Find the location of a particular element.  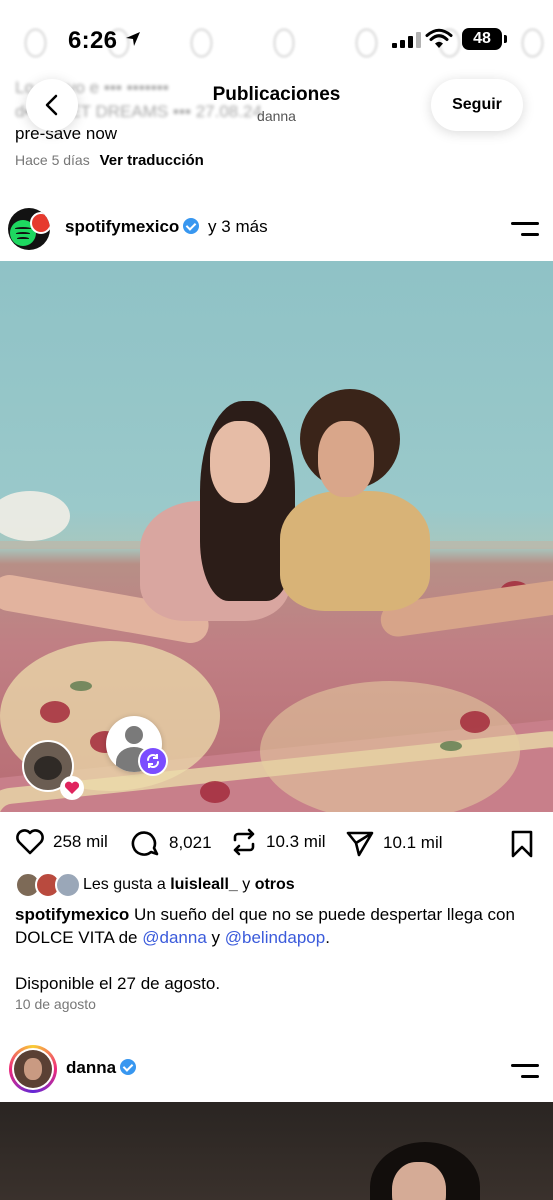

previous-post-time: Hace 5 días is located at coordinates (52, 160).